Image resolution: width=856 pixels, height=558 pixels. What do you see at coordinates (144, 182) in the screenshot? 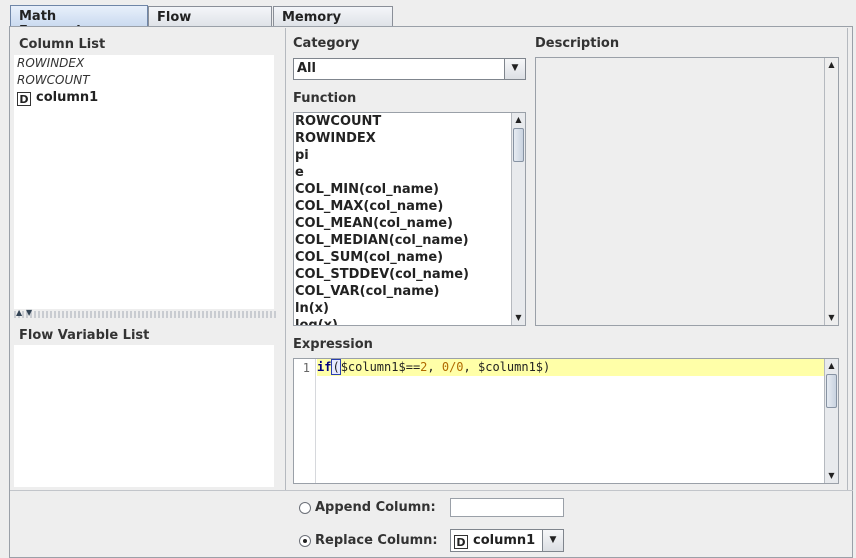
I see `column-list: ROWINDEX ROWCOUNT Dcolumn1` at bounding box center [144, 182].